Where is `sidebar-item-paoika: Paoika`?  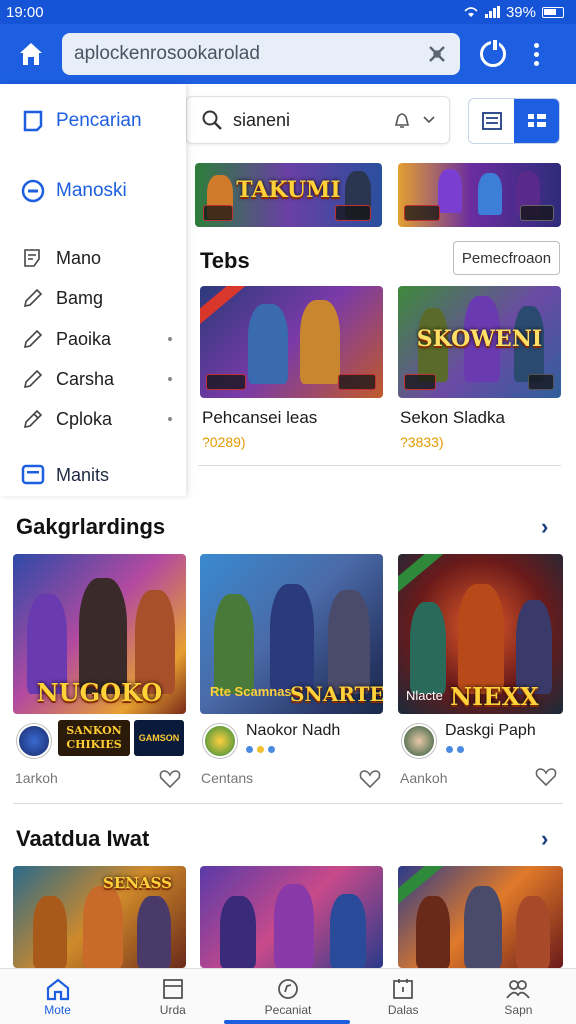
sidebar-item-paoika: Paoika is located at coordinates (93, 339).